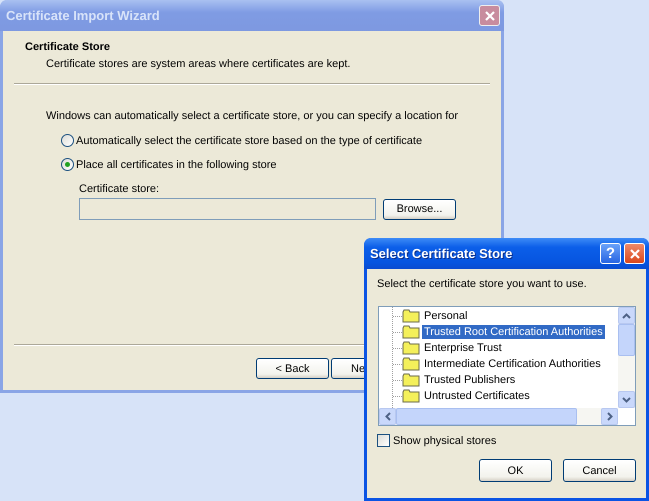 The height and width of the screenshot is (501, 649). What do you see at coordinates (446, 316) in the screenshot?
I see `tree-item: Personal` at bounding box center [446, 316].